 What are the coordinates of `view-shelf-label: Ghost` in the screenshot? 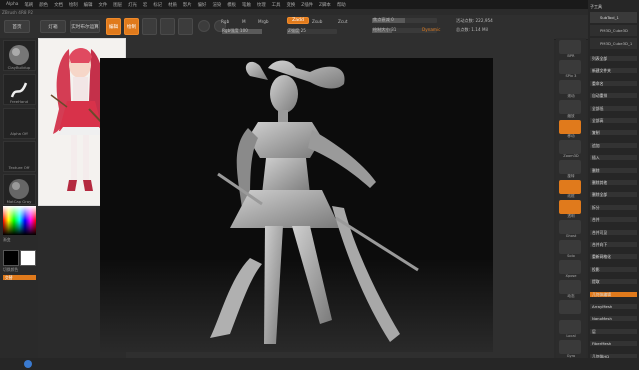 It's located at (571, 236).